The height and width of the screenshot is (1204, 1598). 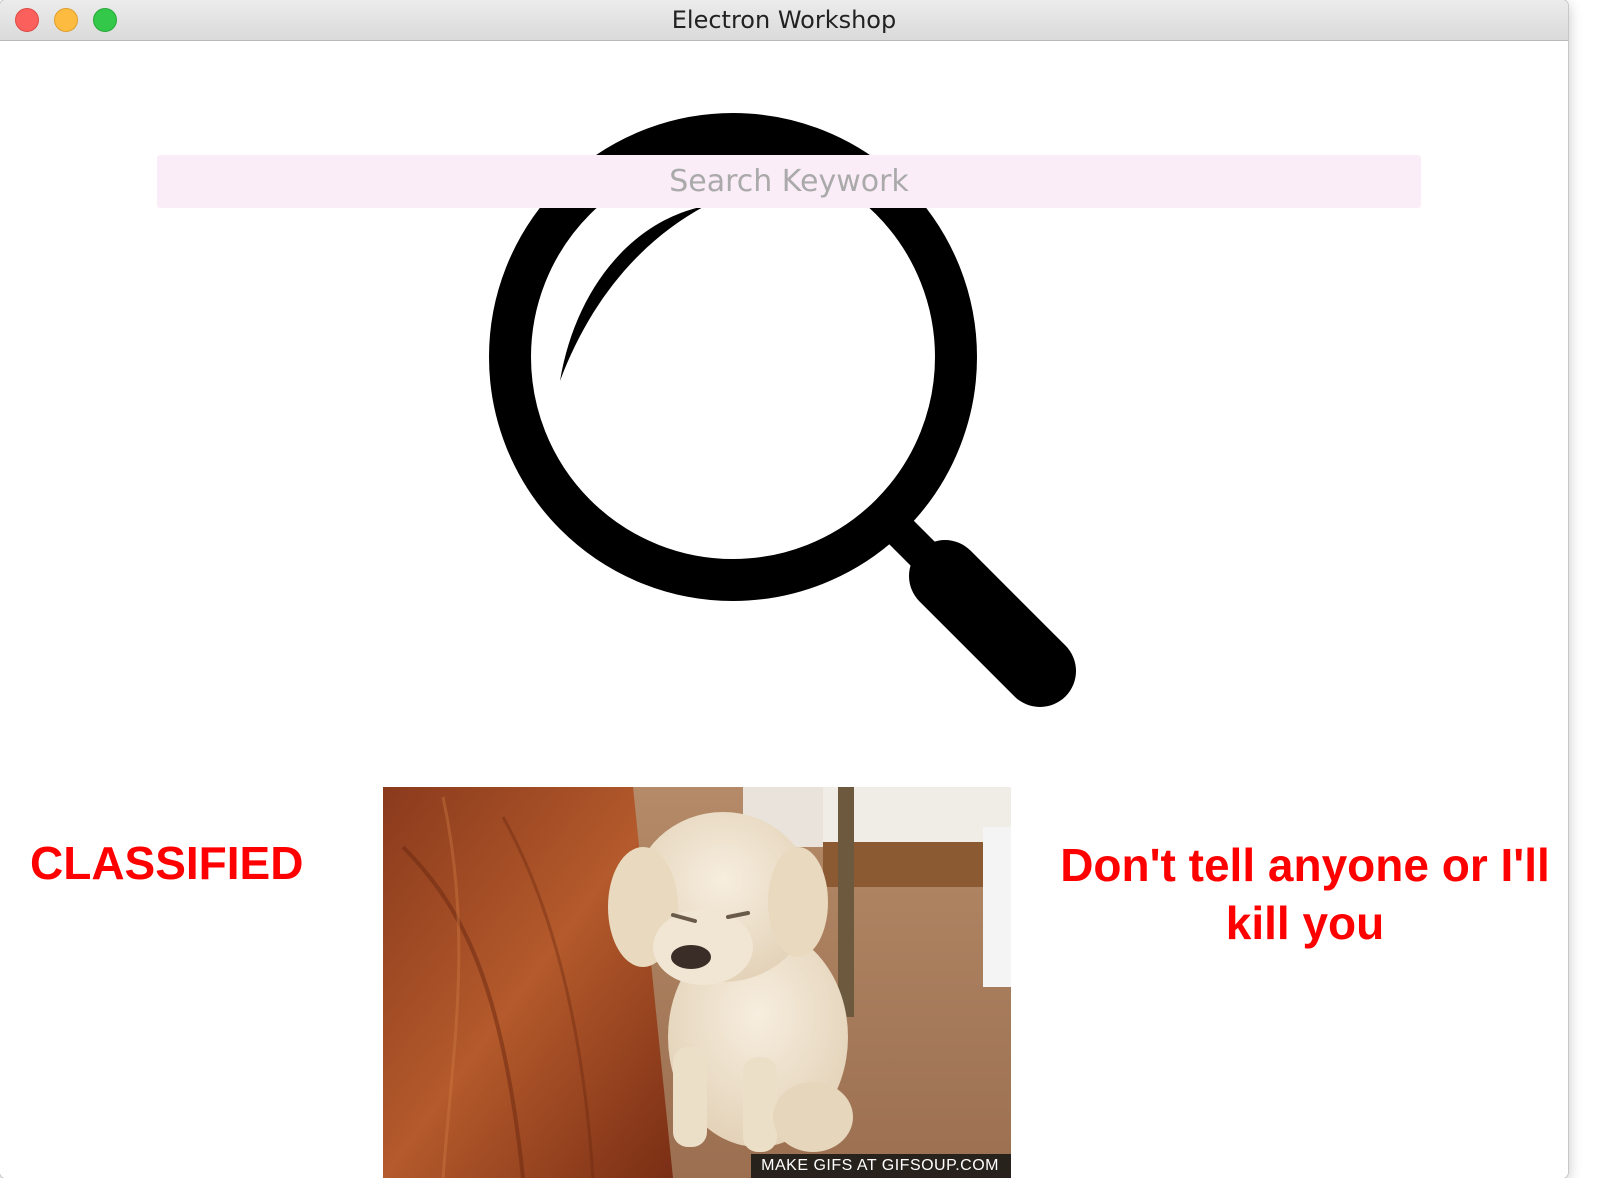 I want to click on puppy-gif: MAKE GIFS AT GIFSOUP.COM, so click(x=697, y=982).